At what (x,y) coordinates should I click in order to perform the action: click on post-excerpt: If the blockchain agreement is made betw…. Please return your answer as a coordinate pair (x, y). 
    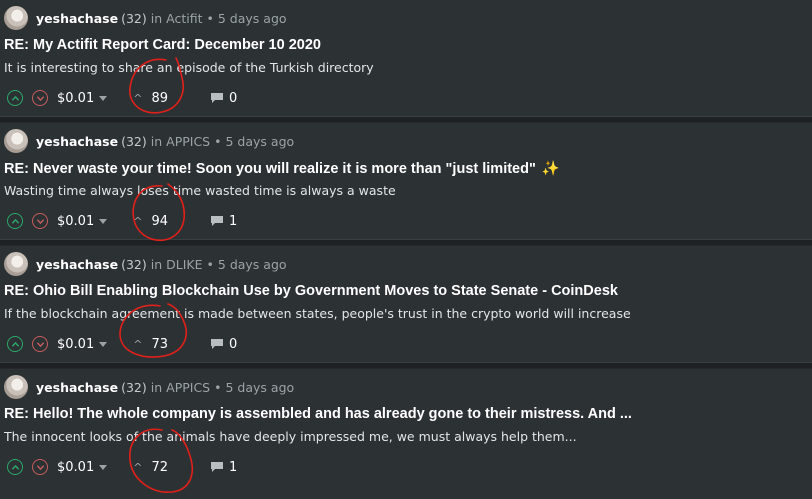
    Looking at the image, I should click on (404, 313).